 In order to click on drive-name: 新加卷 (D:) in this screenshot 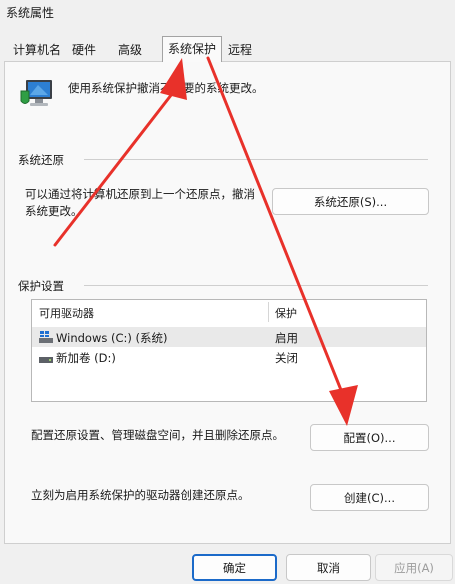, I will do `click(86, 358)`.